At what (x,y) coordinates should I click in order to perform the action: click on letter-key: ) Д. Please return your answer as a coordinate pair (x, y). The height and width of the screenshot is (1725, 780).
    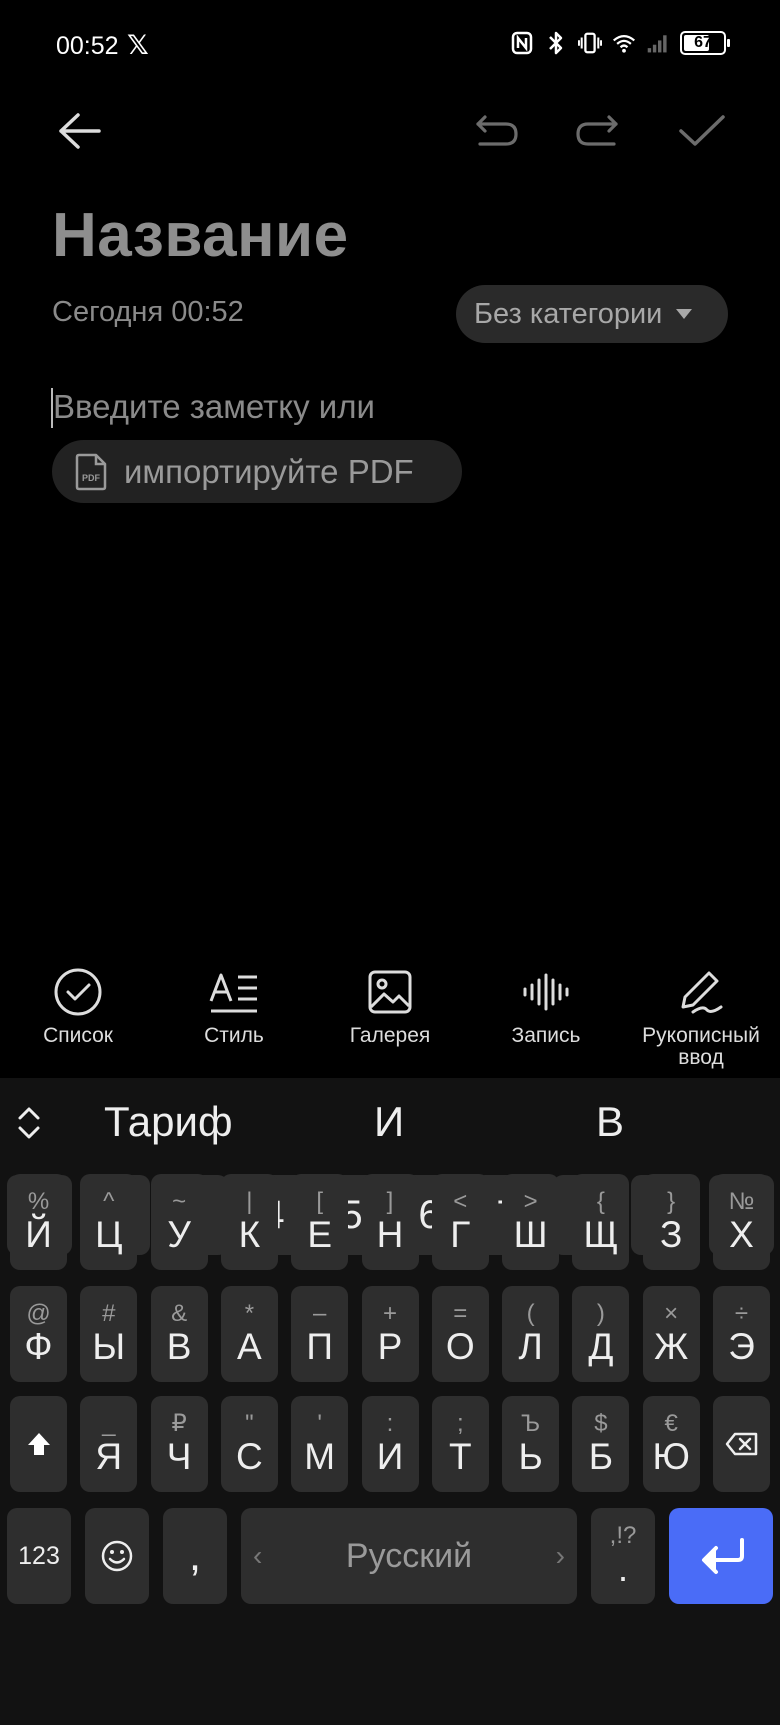
    Looking at the image, I should click on (601, 1334).